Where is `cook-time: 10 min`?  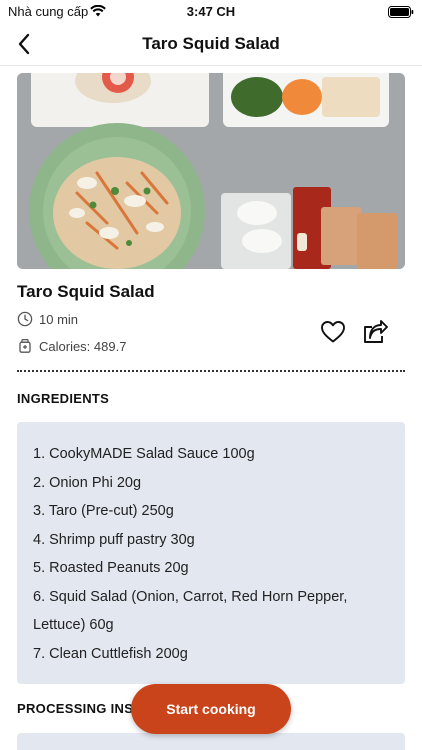 cook-time: 10 min is located at coordinates (47, 319).